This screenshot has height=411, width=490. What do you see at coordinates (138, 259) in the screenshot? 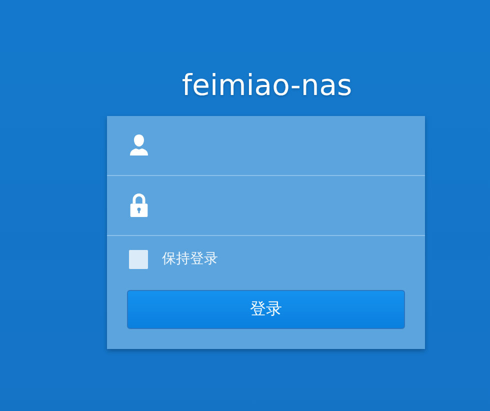
I see `remember-checkbox` at bounding box center [138, 259].